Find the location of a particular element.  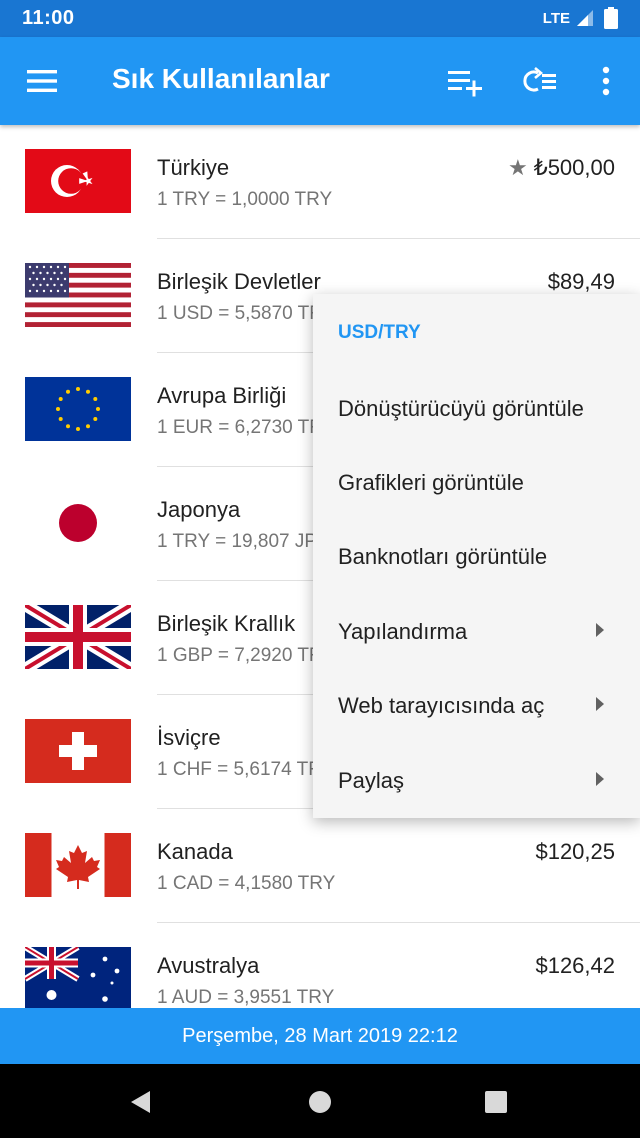

app-bar: Sık Kullanılanlar is located at coordinates (320, 81).